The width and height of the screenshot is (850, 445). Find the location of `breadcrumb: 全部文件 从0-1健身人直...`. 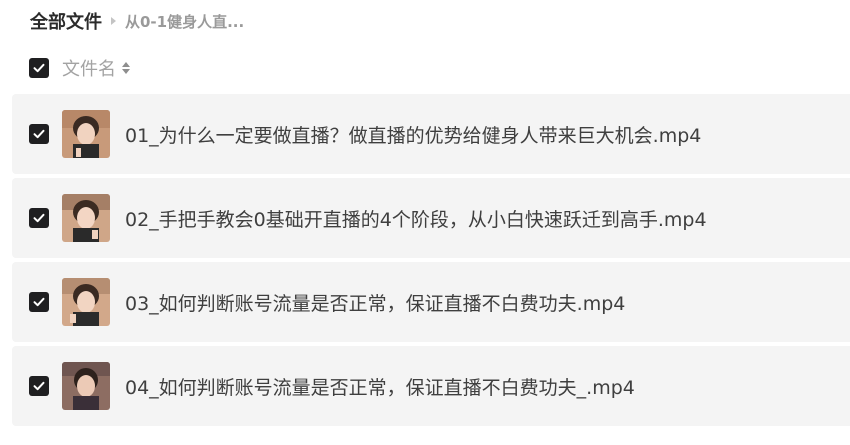

breadcrumb: 全部文件 从0-1健身人直... is located at coordinates (137, 21).